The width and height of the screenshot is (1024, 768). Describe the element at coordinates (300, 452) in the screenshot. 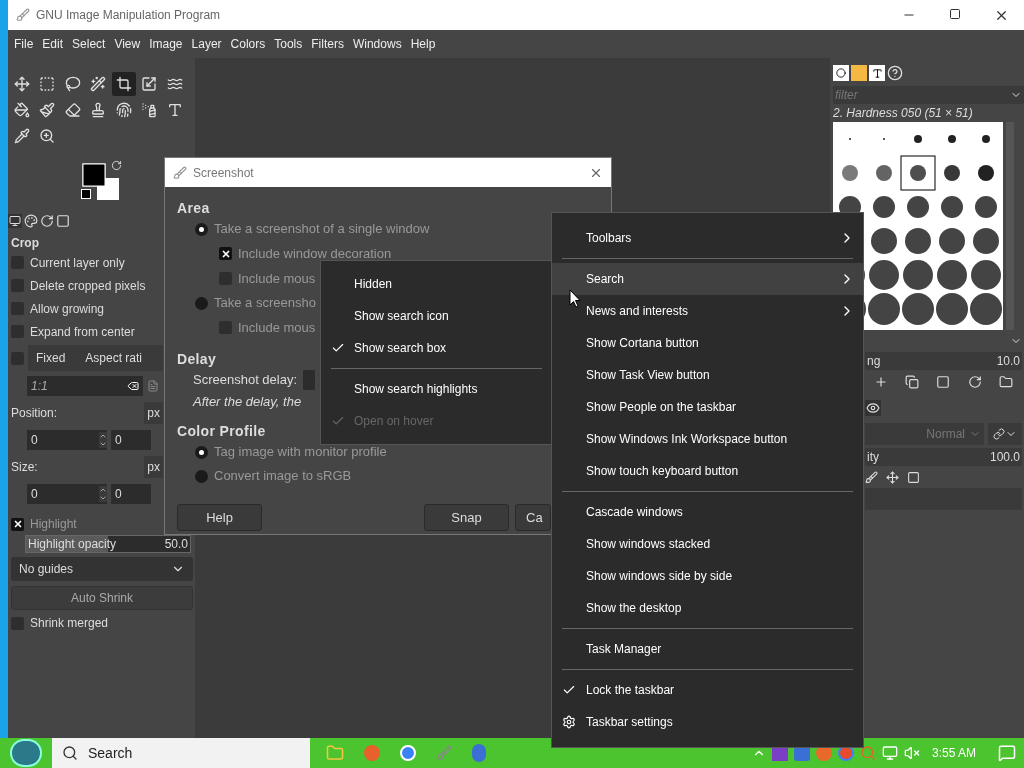

I see `radio-label: Tag image with monitor profile` at that location.